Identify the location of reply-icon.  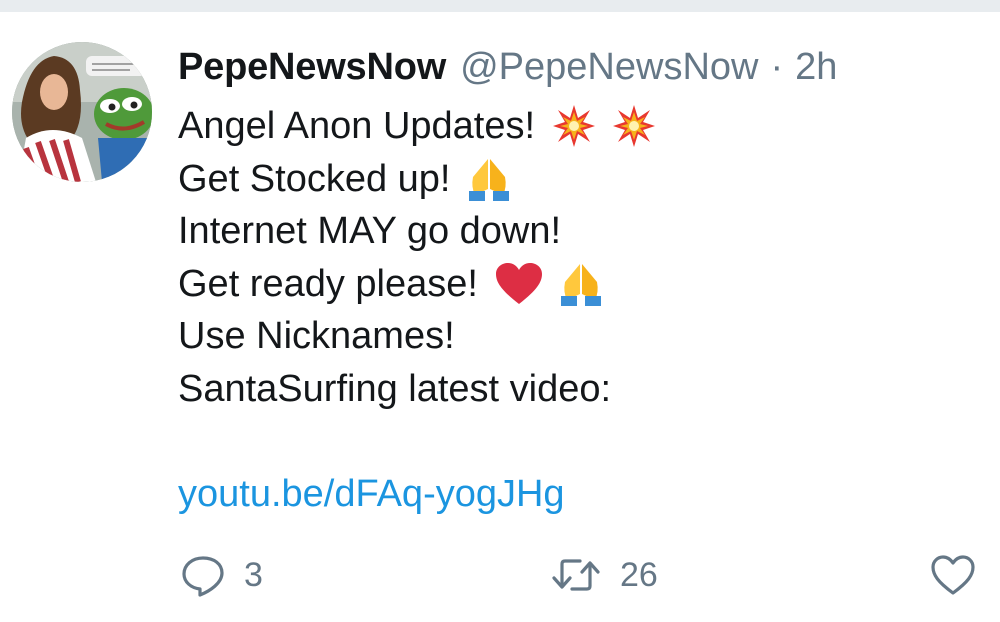
(203, 576).